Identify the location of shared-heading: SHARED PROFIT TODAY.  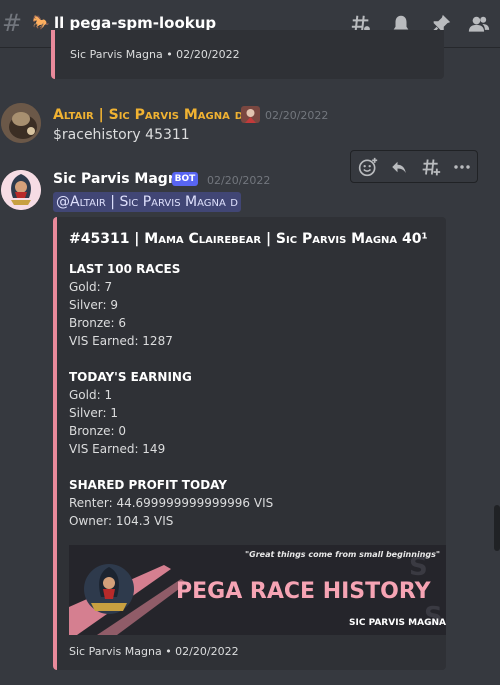
(148, 485).